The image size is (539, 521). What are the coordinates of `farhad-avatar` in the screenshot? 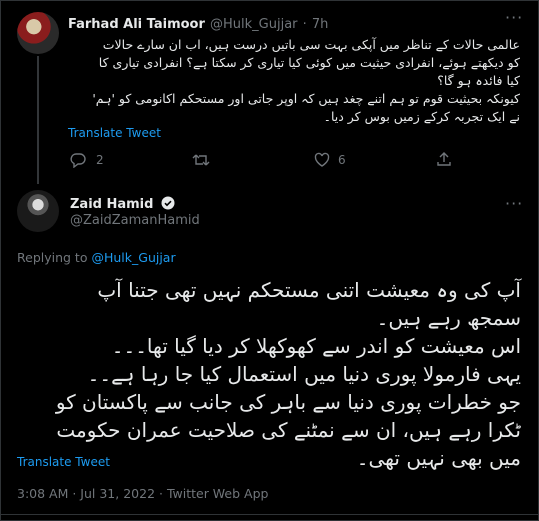 It's located at (38, 33).